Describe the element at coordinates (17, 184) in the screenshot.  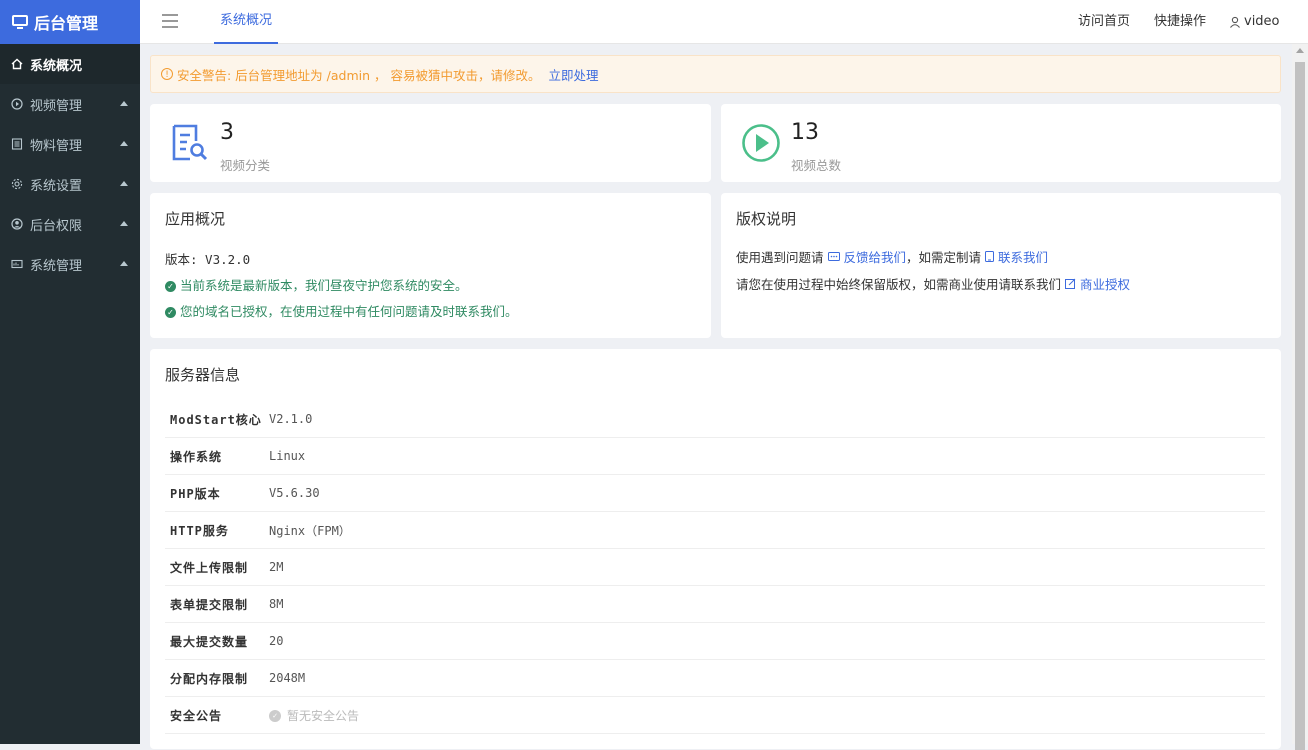
I see `gear-icon` at that location.